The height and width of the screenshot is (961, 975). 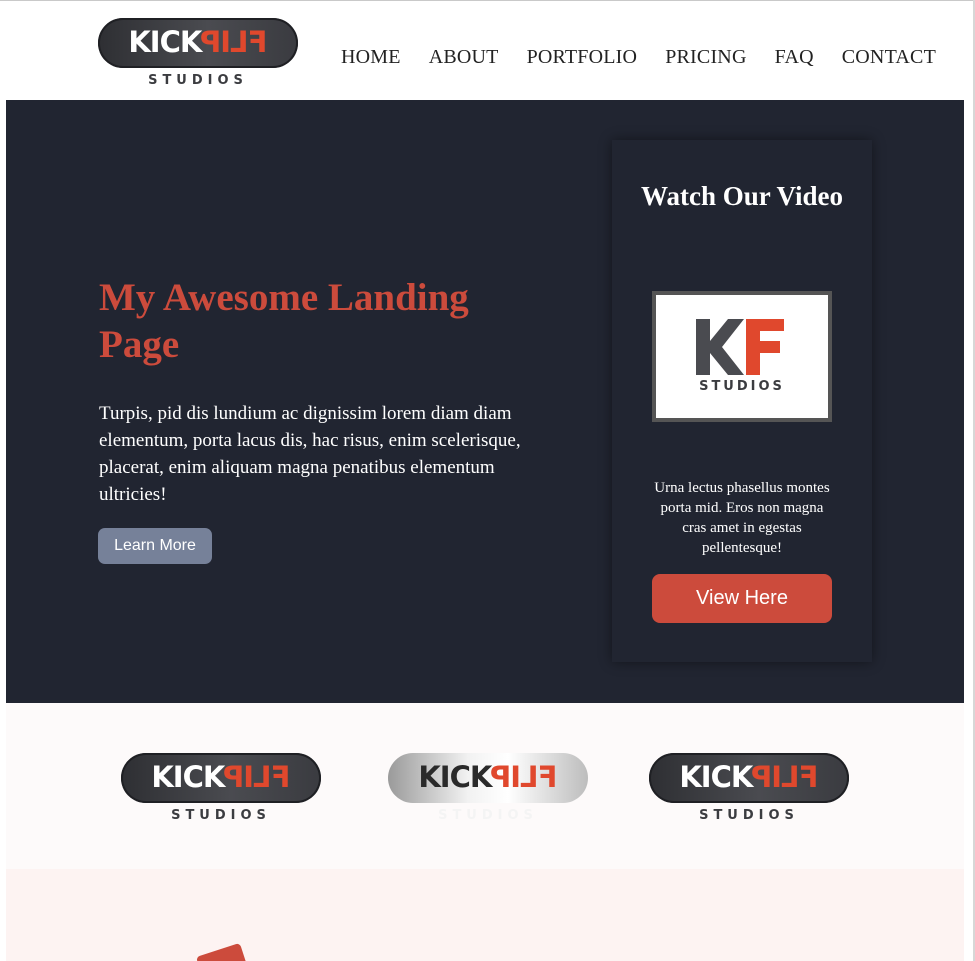 I want to click on nav-portfolio: PORTFOLIO, so click(x=582, y=57).